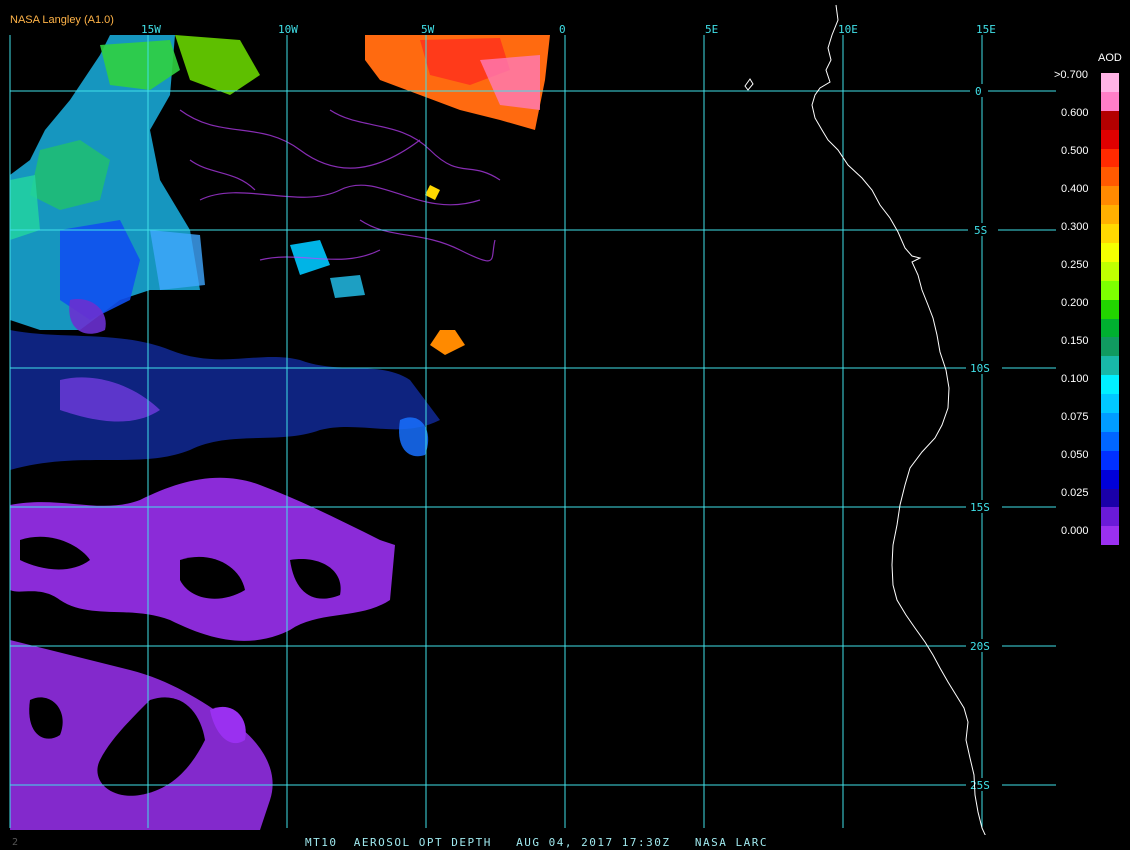  What do you see at coordinates (1075, 455) in the screenshot?
I see `legend-label: 0.050` at bounding box center [1075, 455].